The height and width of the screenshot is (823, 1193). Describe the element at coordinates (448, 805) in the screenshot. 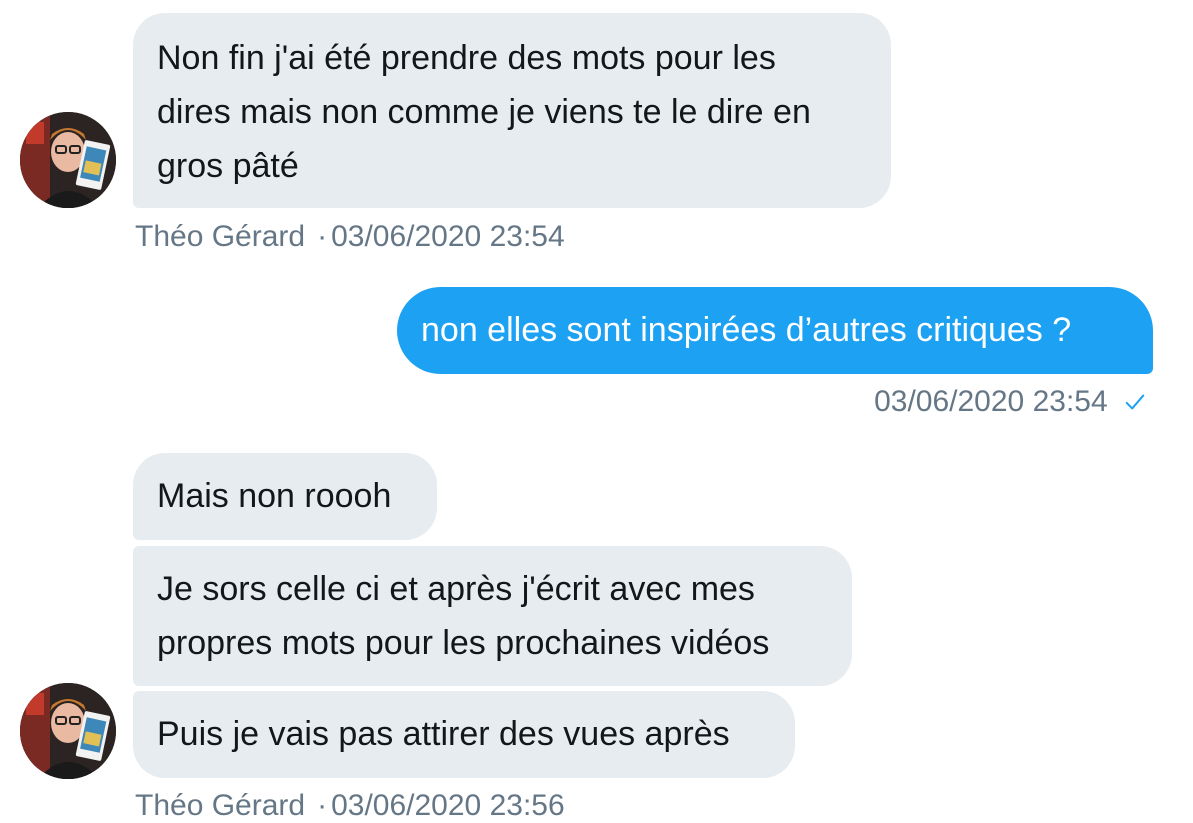

I see `timestamp: 03/06/2020 23:56` at that location.